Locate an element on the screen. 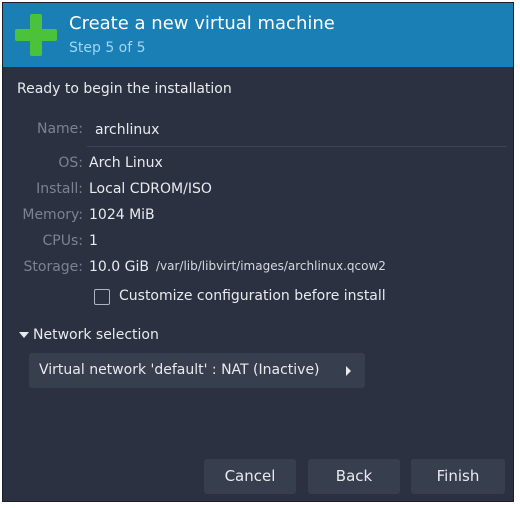 The width and height of the screenshot is (520, 508). customize-checkbox-label: Customize configuration before install is located at coordinates (252, 296).